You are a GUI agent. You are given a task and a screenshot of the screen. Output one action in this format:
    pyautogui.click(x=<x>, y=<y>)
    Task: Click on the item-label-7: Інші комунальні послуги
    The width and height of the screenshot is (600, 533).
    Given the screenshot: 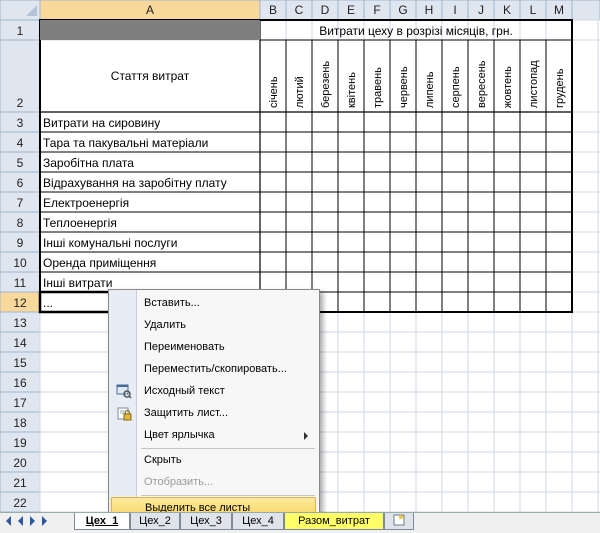 What is the action you would take?
    pyautogui.click(x=110, y=243)
    